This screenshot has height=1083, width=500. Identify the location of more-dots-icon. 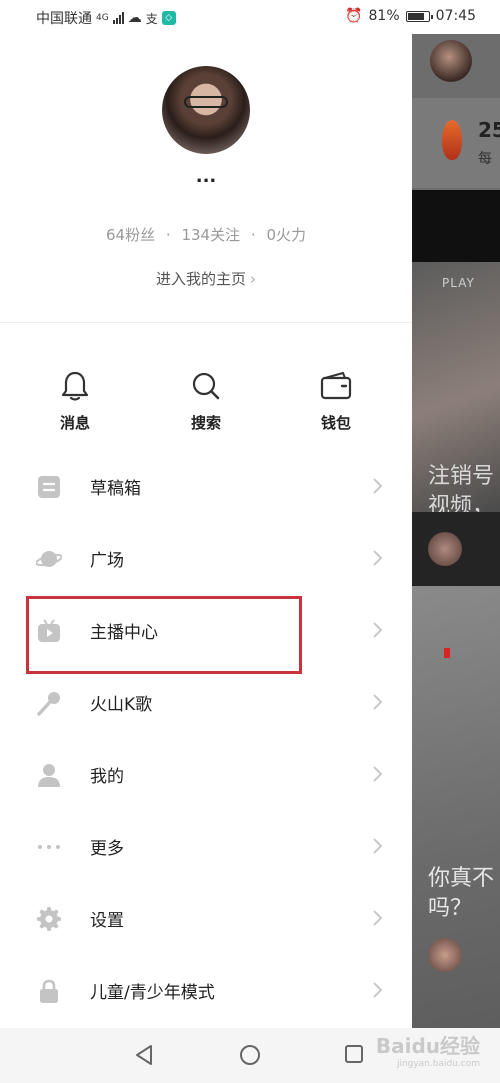
(49, 847).